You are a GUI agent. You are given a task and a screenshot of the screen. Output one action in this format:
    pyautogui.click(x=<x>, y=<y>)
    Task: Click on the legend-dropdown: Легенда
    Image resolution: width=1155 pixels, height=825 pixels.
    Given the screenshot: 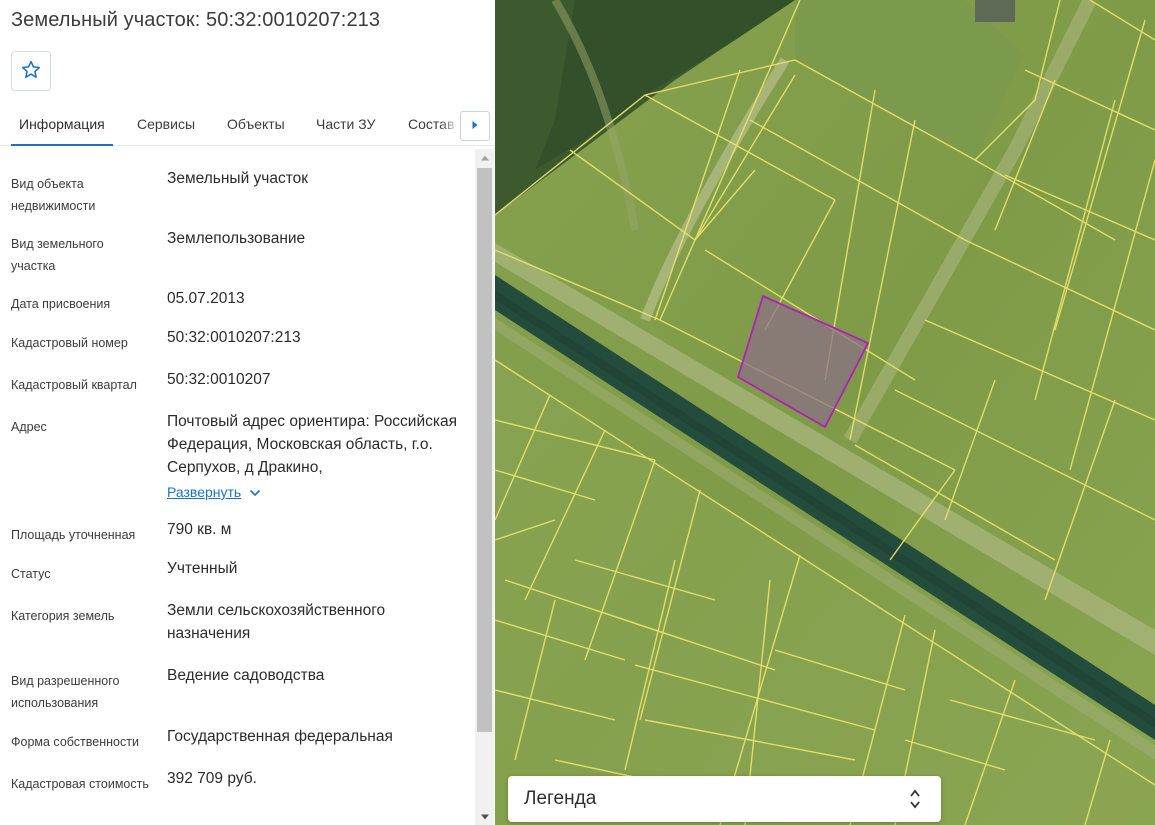 What is the action you would take?
    pyautogui.click(x=724, y=799)
    